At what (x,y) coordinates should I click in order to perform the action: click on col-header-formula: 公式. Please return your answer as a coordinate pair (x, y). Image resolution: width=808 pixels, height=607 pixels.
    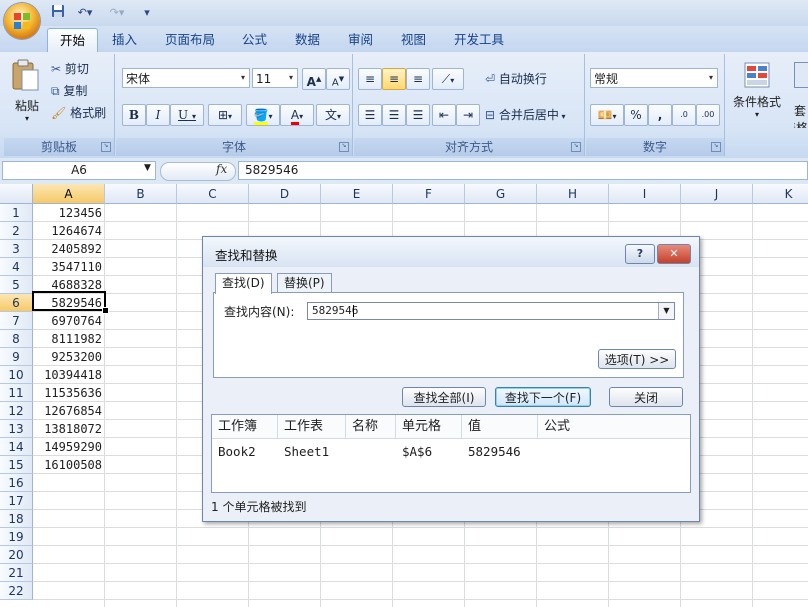
    Looking at the image, I should click on (614, 427).